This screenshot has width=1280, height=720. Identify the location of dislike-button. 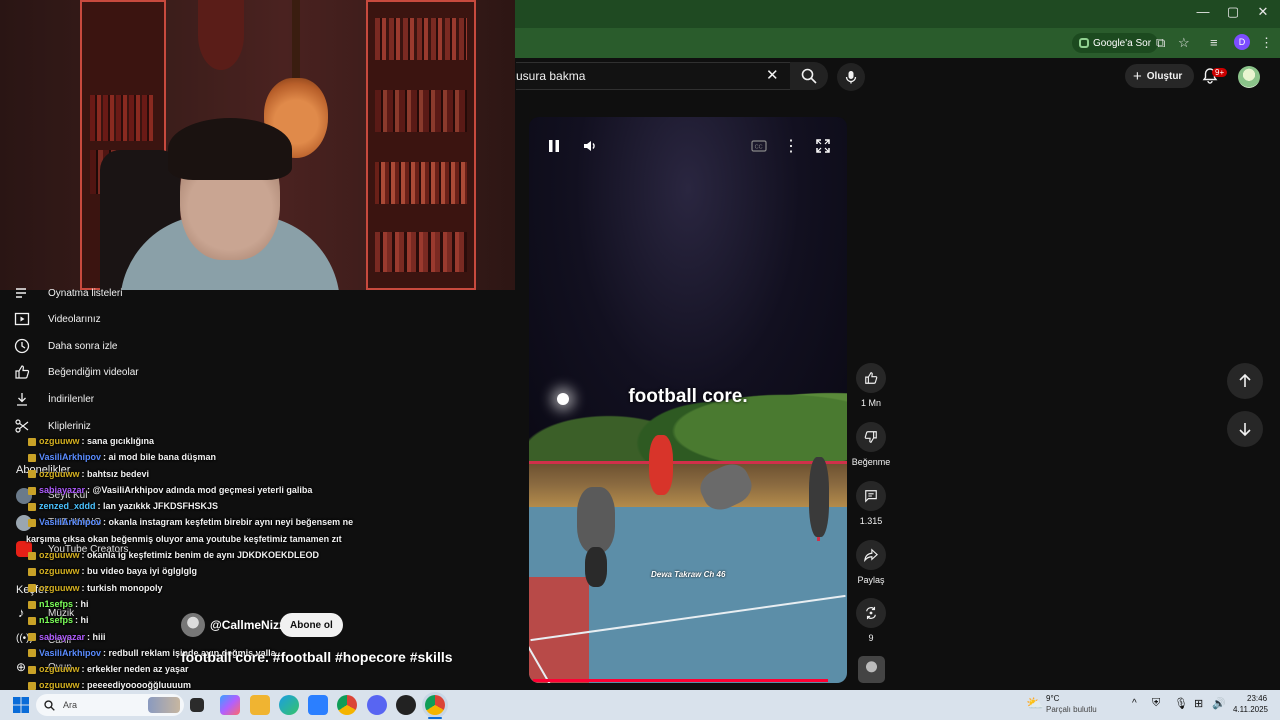
(871, 437).